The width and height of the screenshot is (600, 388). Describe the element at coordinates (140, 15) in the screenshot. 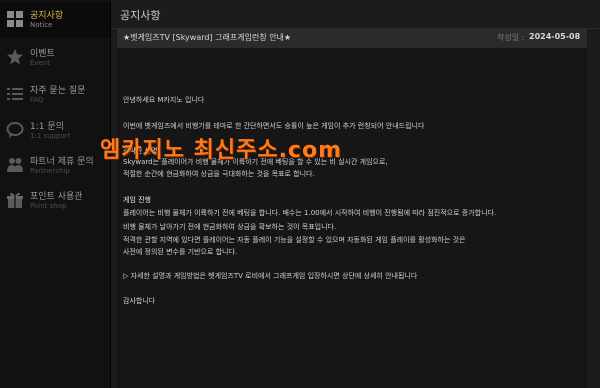

I see `page-title: 공지사항` at that location.